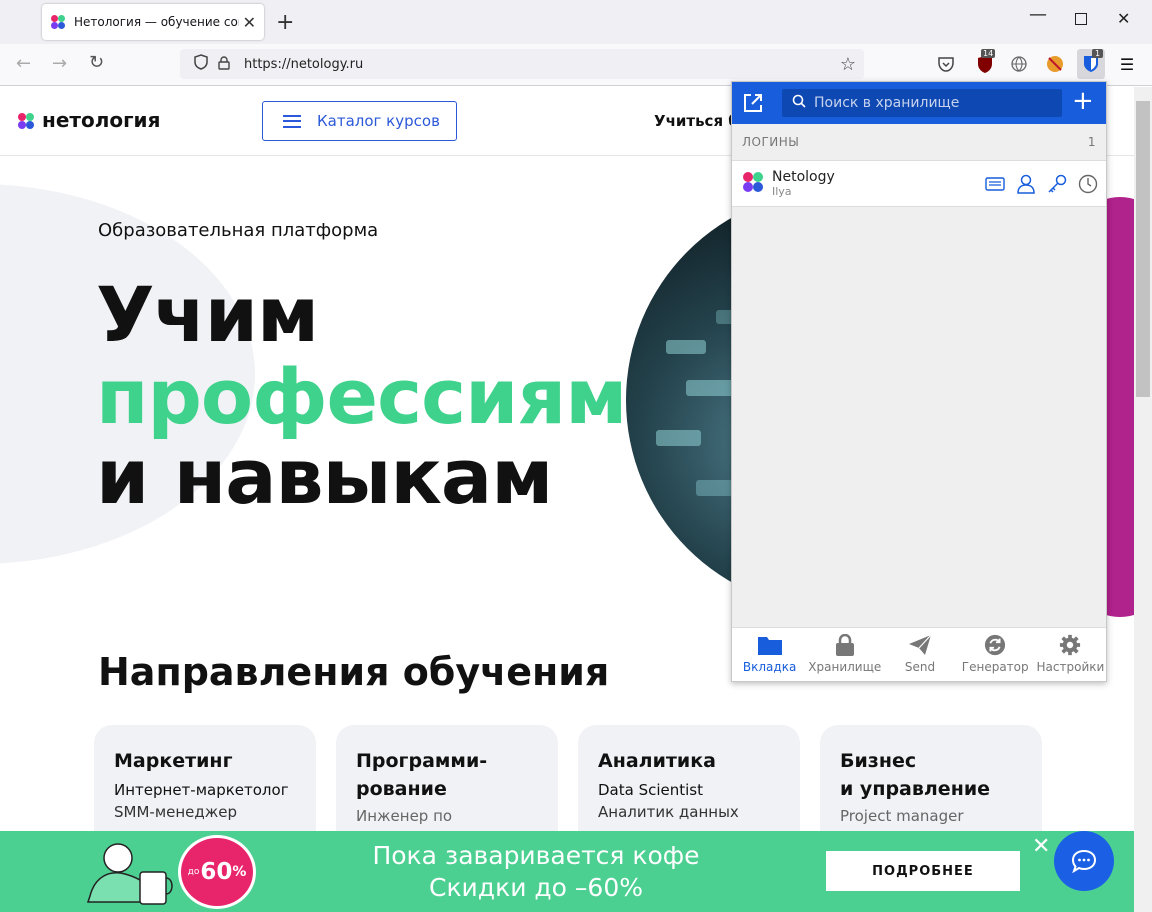  What do you see at coordinates (238, 230) in the screenshot?
I see `platform-label: Образовательная платформа` at bounding box center [238, 230].